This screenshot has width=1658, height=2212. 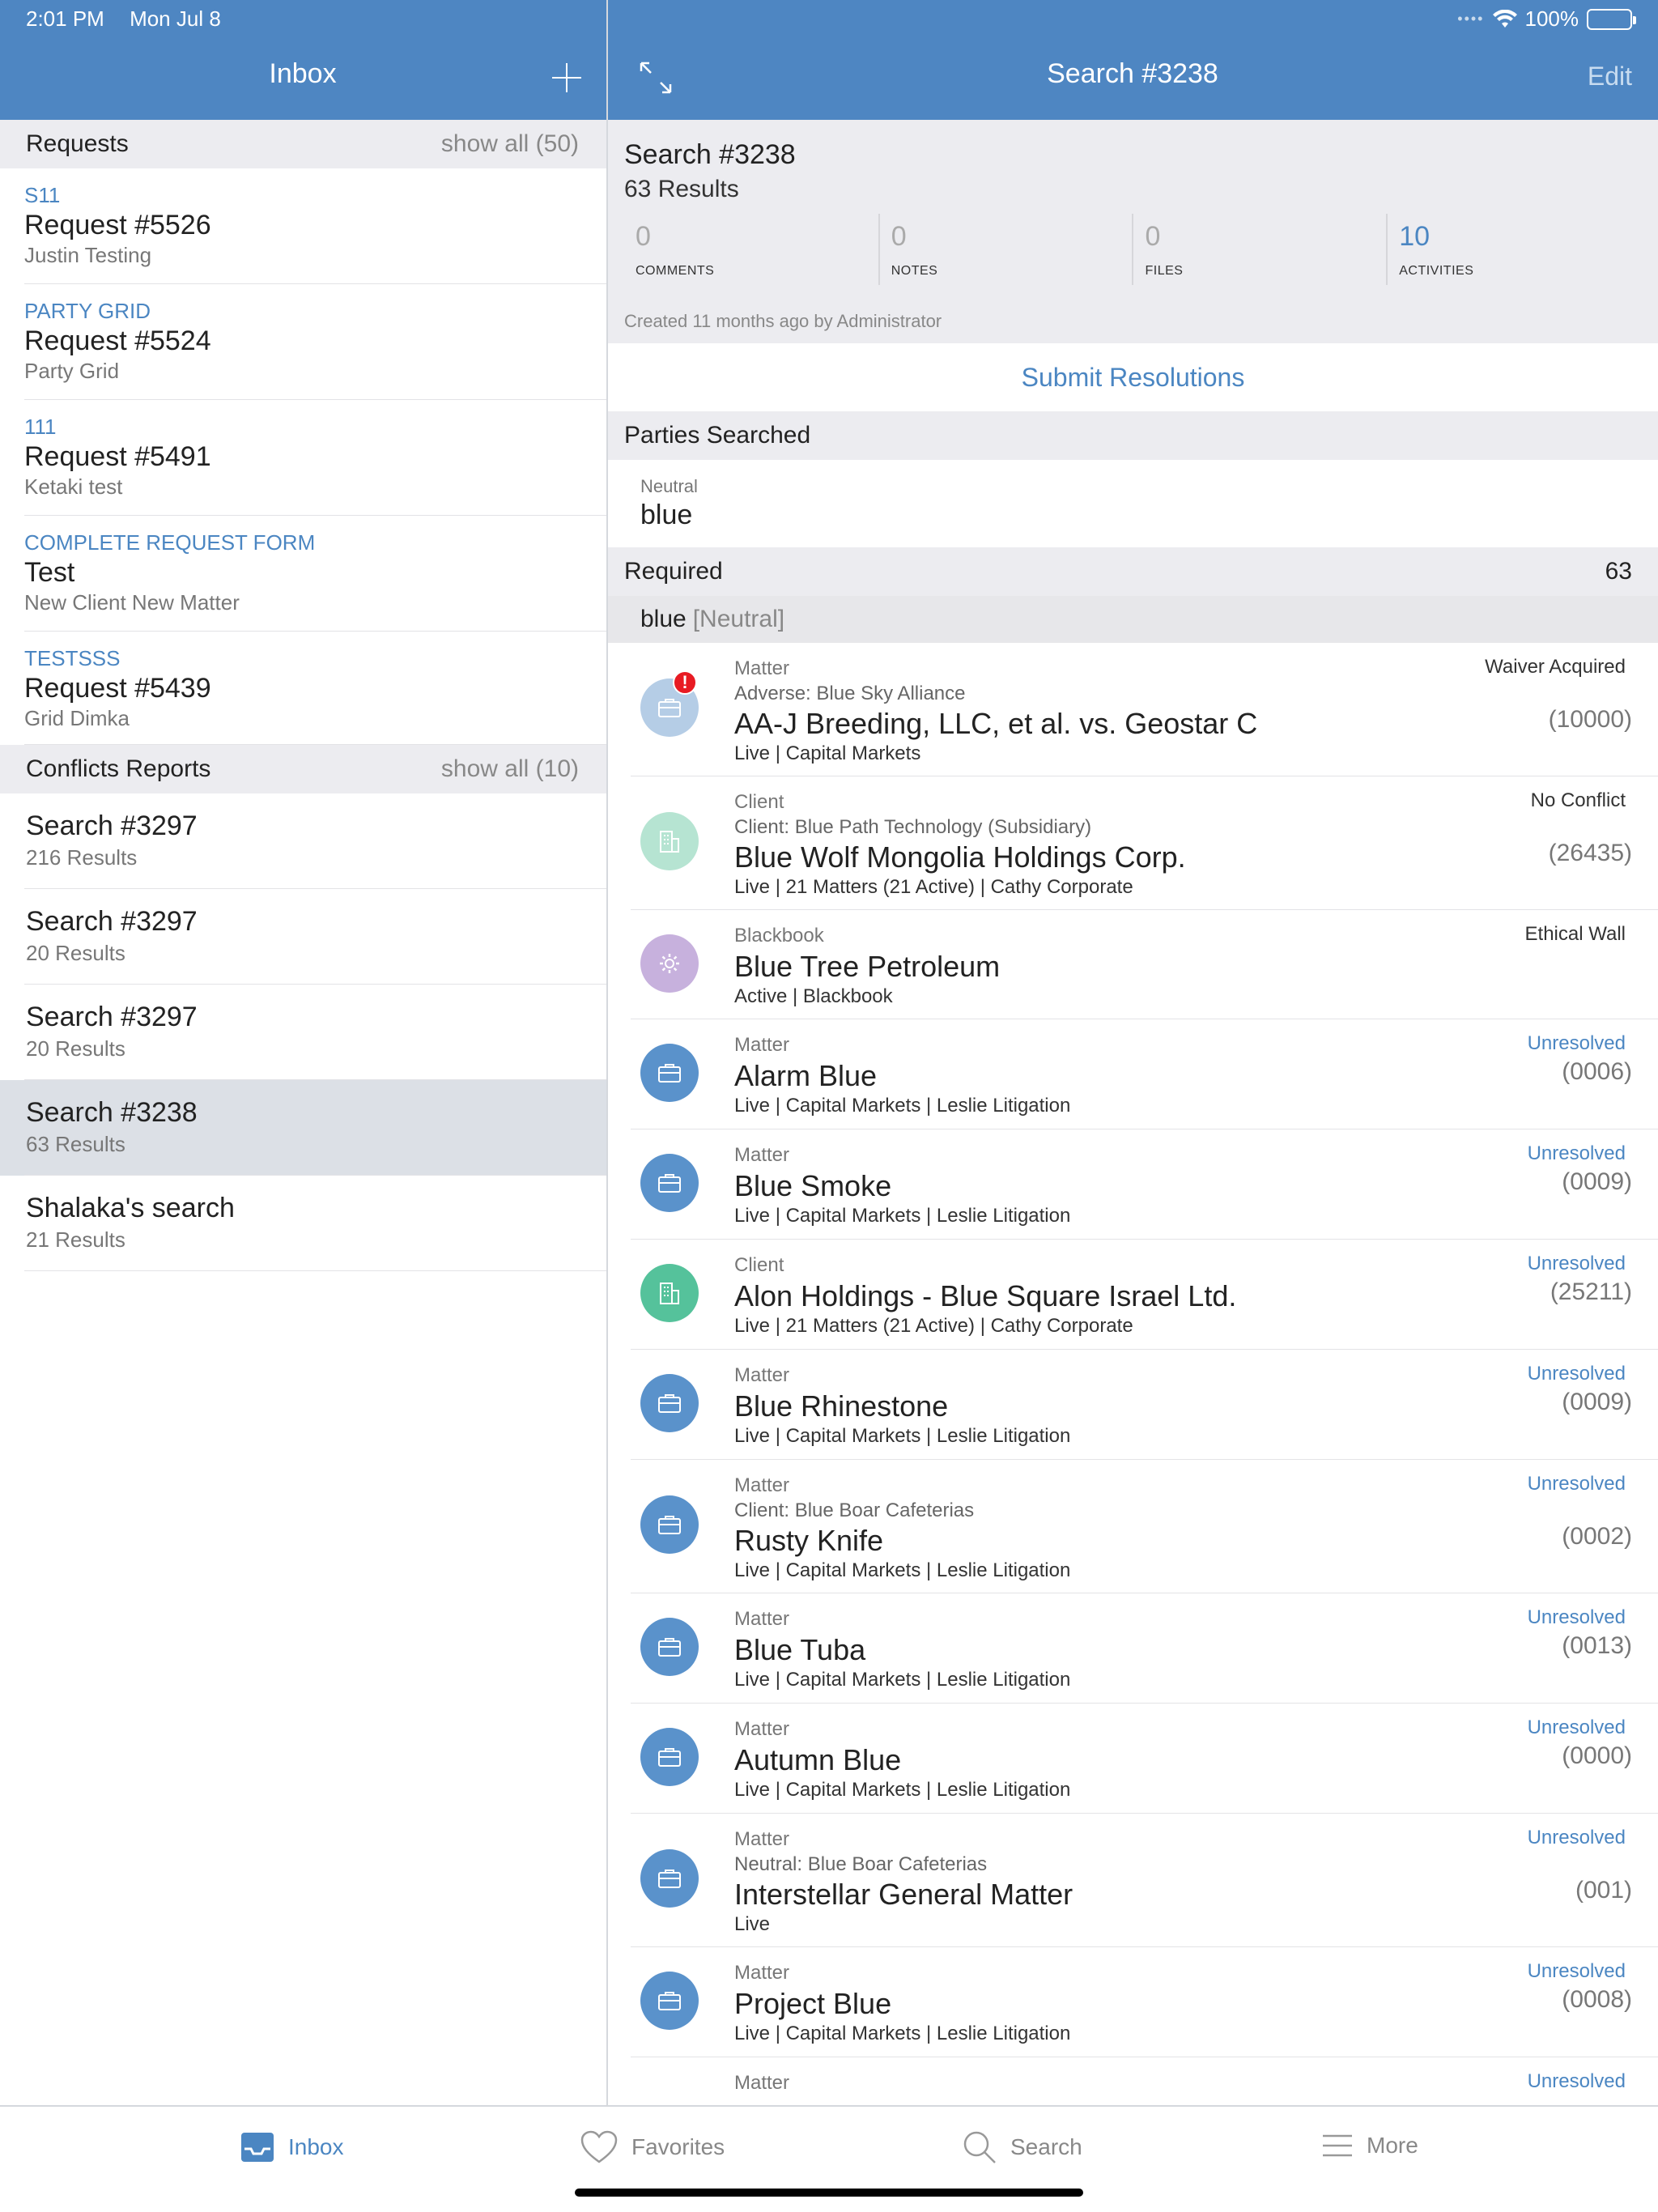 I want to click on party-role: Neutral, so click(x=669, y=486).